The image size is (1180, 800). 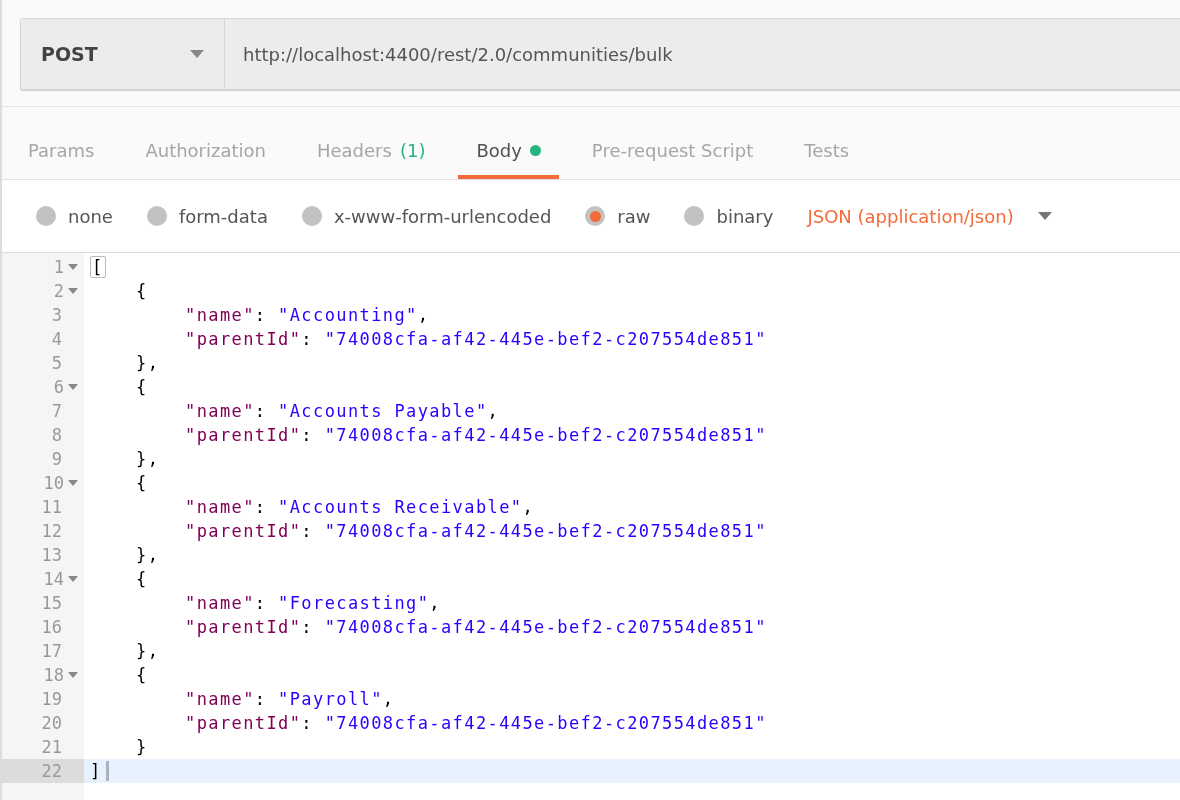 What do you see at coordinates (58, 387) in the screenshot?
I see `line-number: 6` at bounding box center [58, 387].